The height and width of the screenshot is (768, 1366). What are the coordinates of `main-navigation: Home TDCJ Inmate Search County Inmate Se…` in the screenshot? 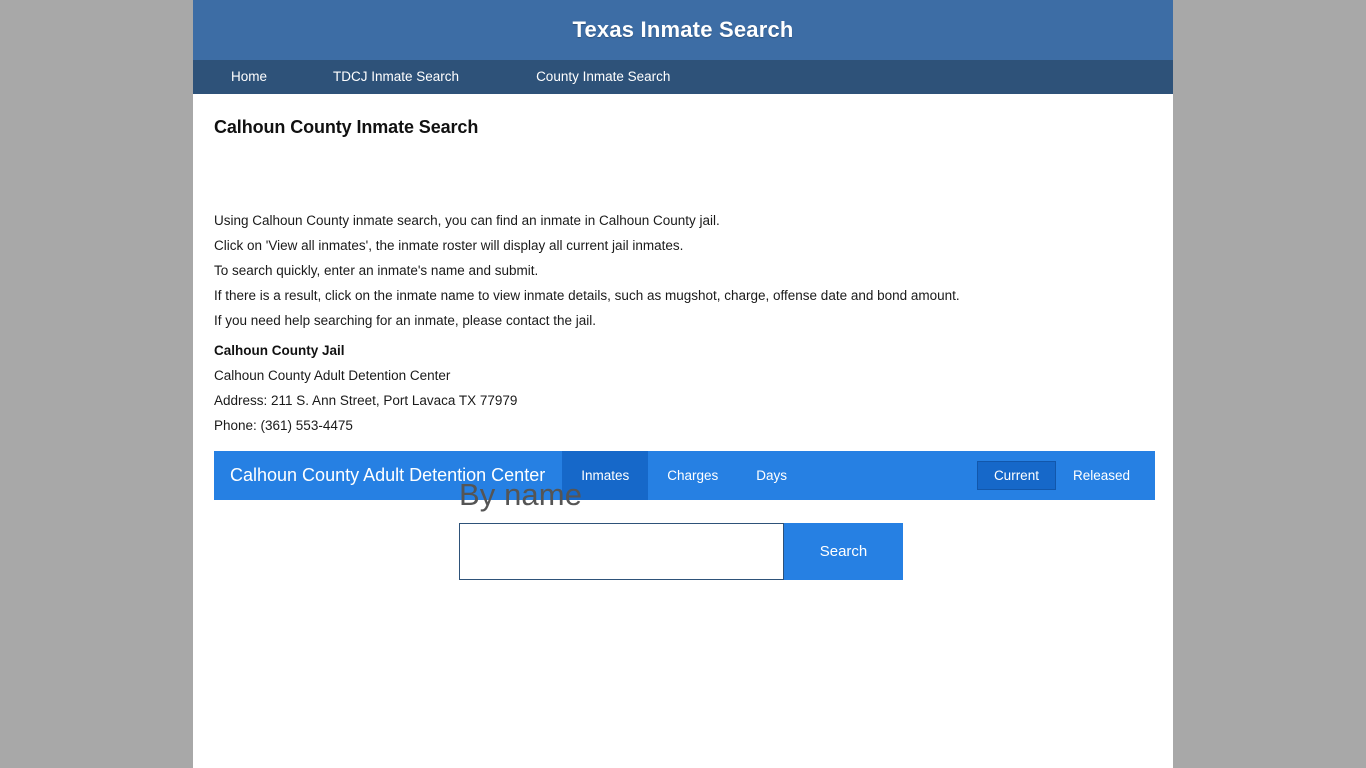 It's located at (683, 77).